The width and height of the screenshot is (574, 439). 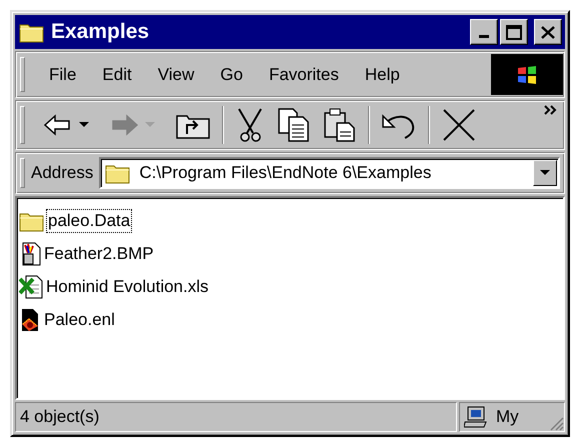 I want to click on close-button, so click(x=548, y=32).